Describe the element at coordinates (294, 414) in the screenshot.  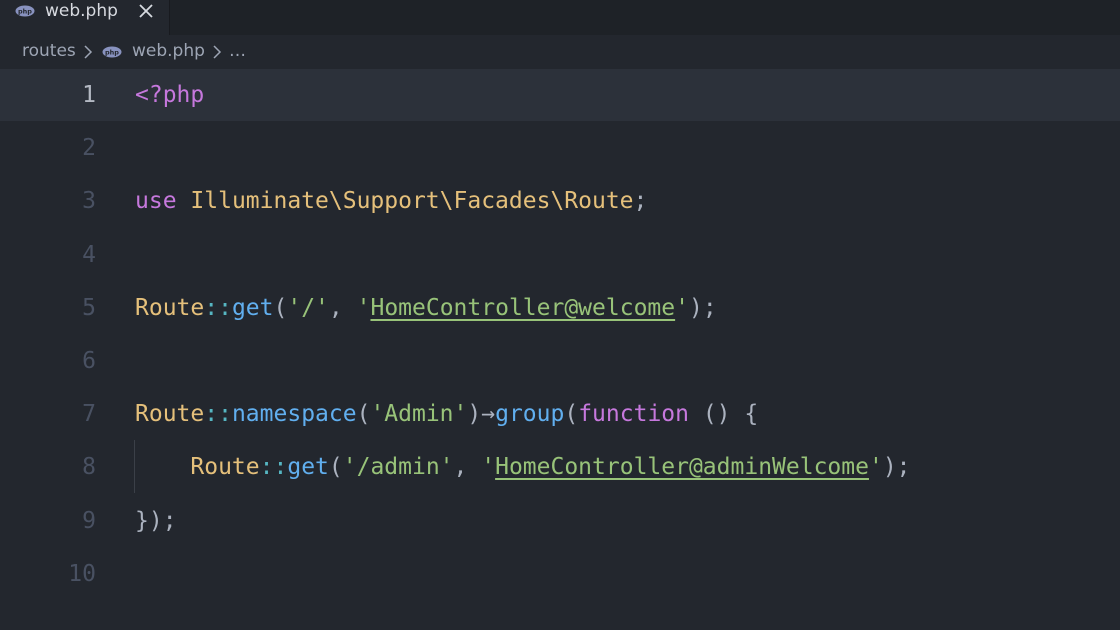
I see `code-token: namespace` at that location.